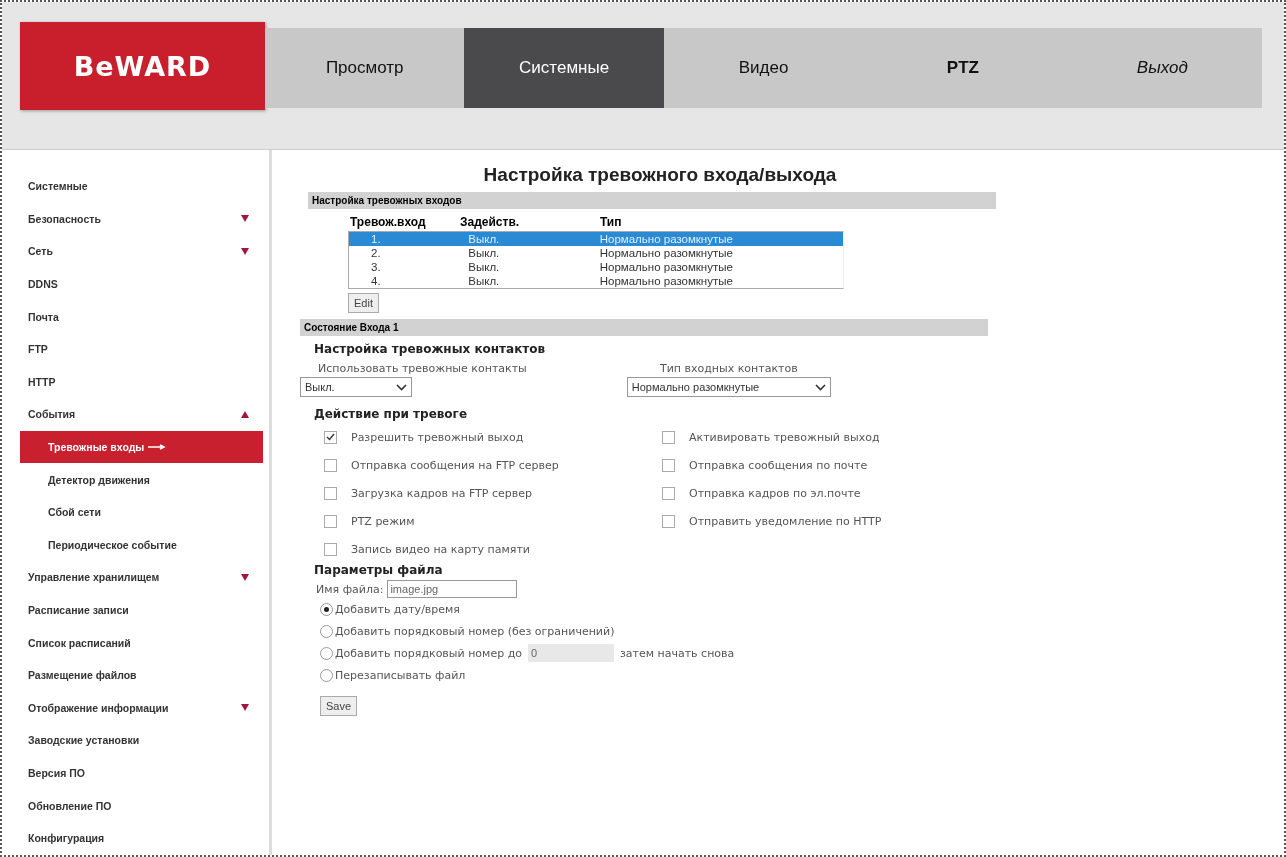 The image size is (1286, 857). Describe the element at coordinates (490, 222) in the screenshot. I see `column-header: Задейств.` at that location.